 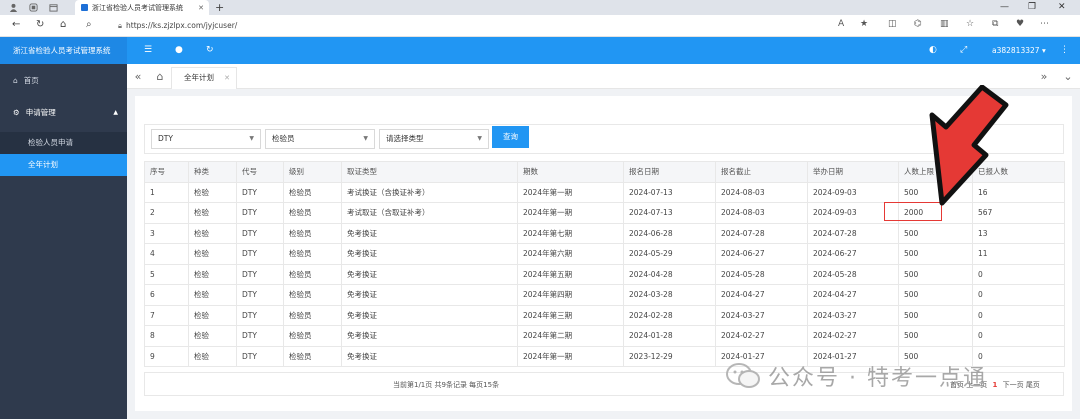 What do you see at coordinates (206, 139) in the screenshot?
I see `type-select: DTY ▼` at bounding box center [206, 139].